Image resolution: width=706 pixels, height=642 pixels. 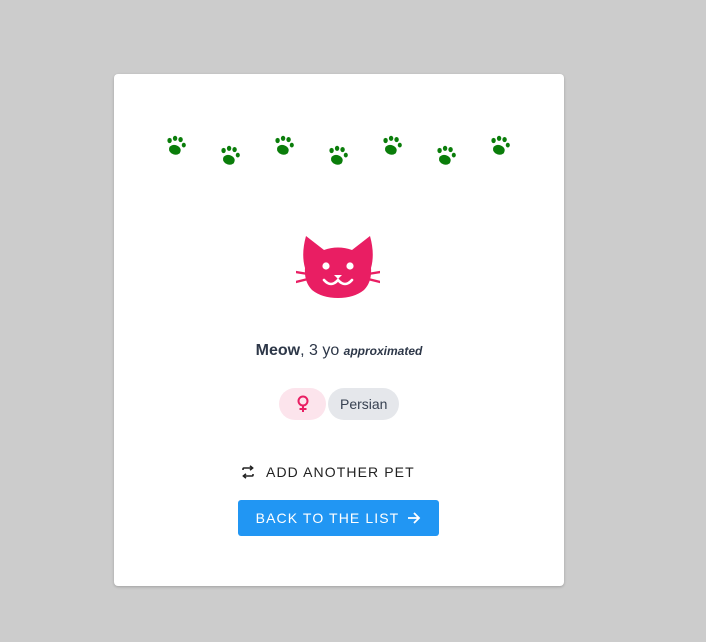 I want to click on pet-age-note: approximated, so click(x=383, y=351).